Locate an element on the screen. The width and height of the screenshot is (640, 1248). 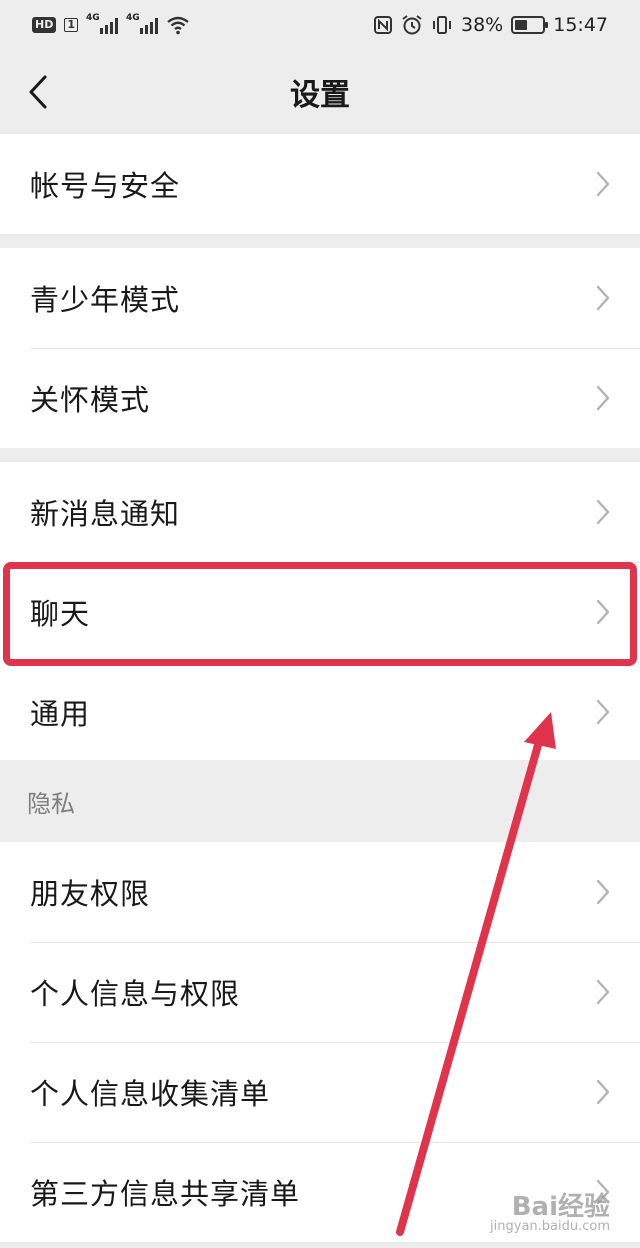
settings-item-label: 第三方信息共享清单 is located at coordinates (165, 1194).